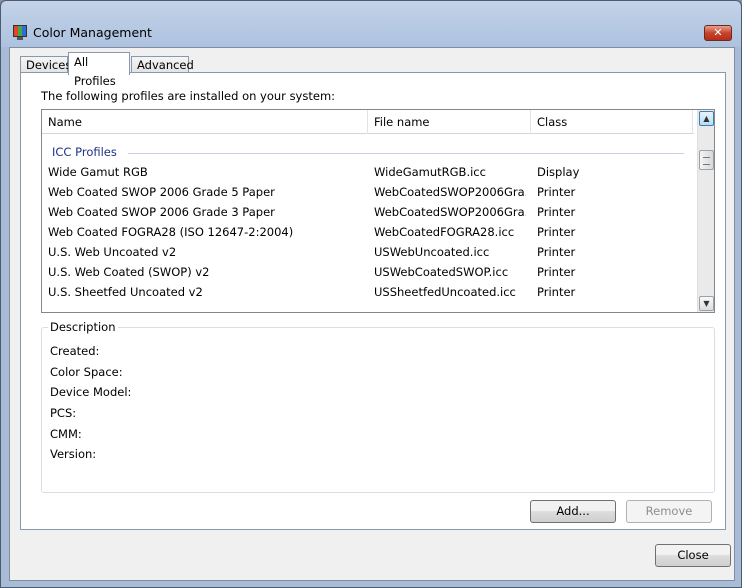  Describe the element at coordinates (112, 252) in the screenshot. I see `profile-name: U.S. Web Uncoated v2` at that location.